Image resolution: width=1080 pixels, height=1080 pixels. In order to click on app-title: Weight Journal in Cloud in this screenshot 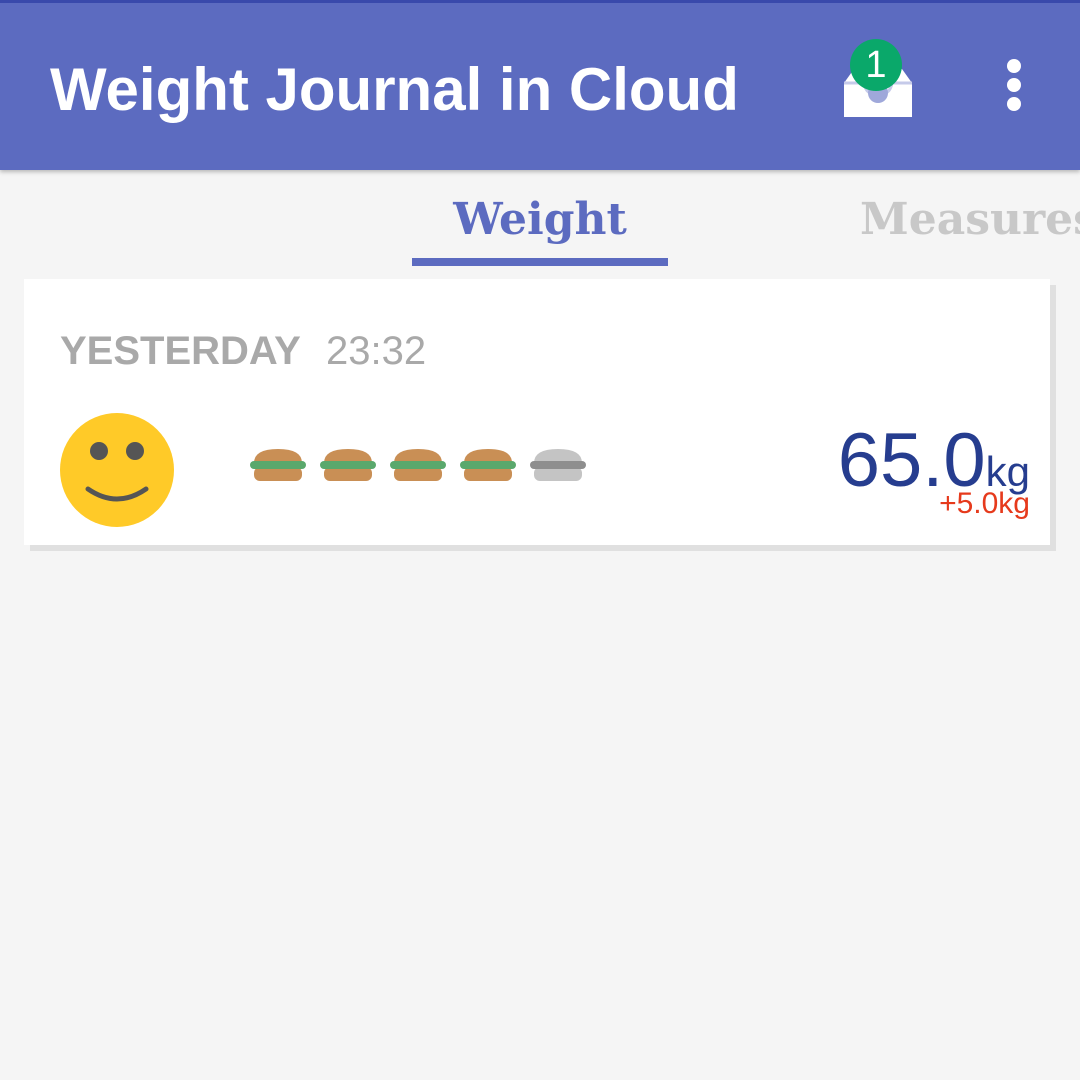, I will do `click(394, 89)`.